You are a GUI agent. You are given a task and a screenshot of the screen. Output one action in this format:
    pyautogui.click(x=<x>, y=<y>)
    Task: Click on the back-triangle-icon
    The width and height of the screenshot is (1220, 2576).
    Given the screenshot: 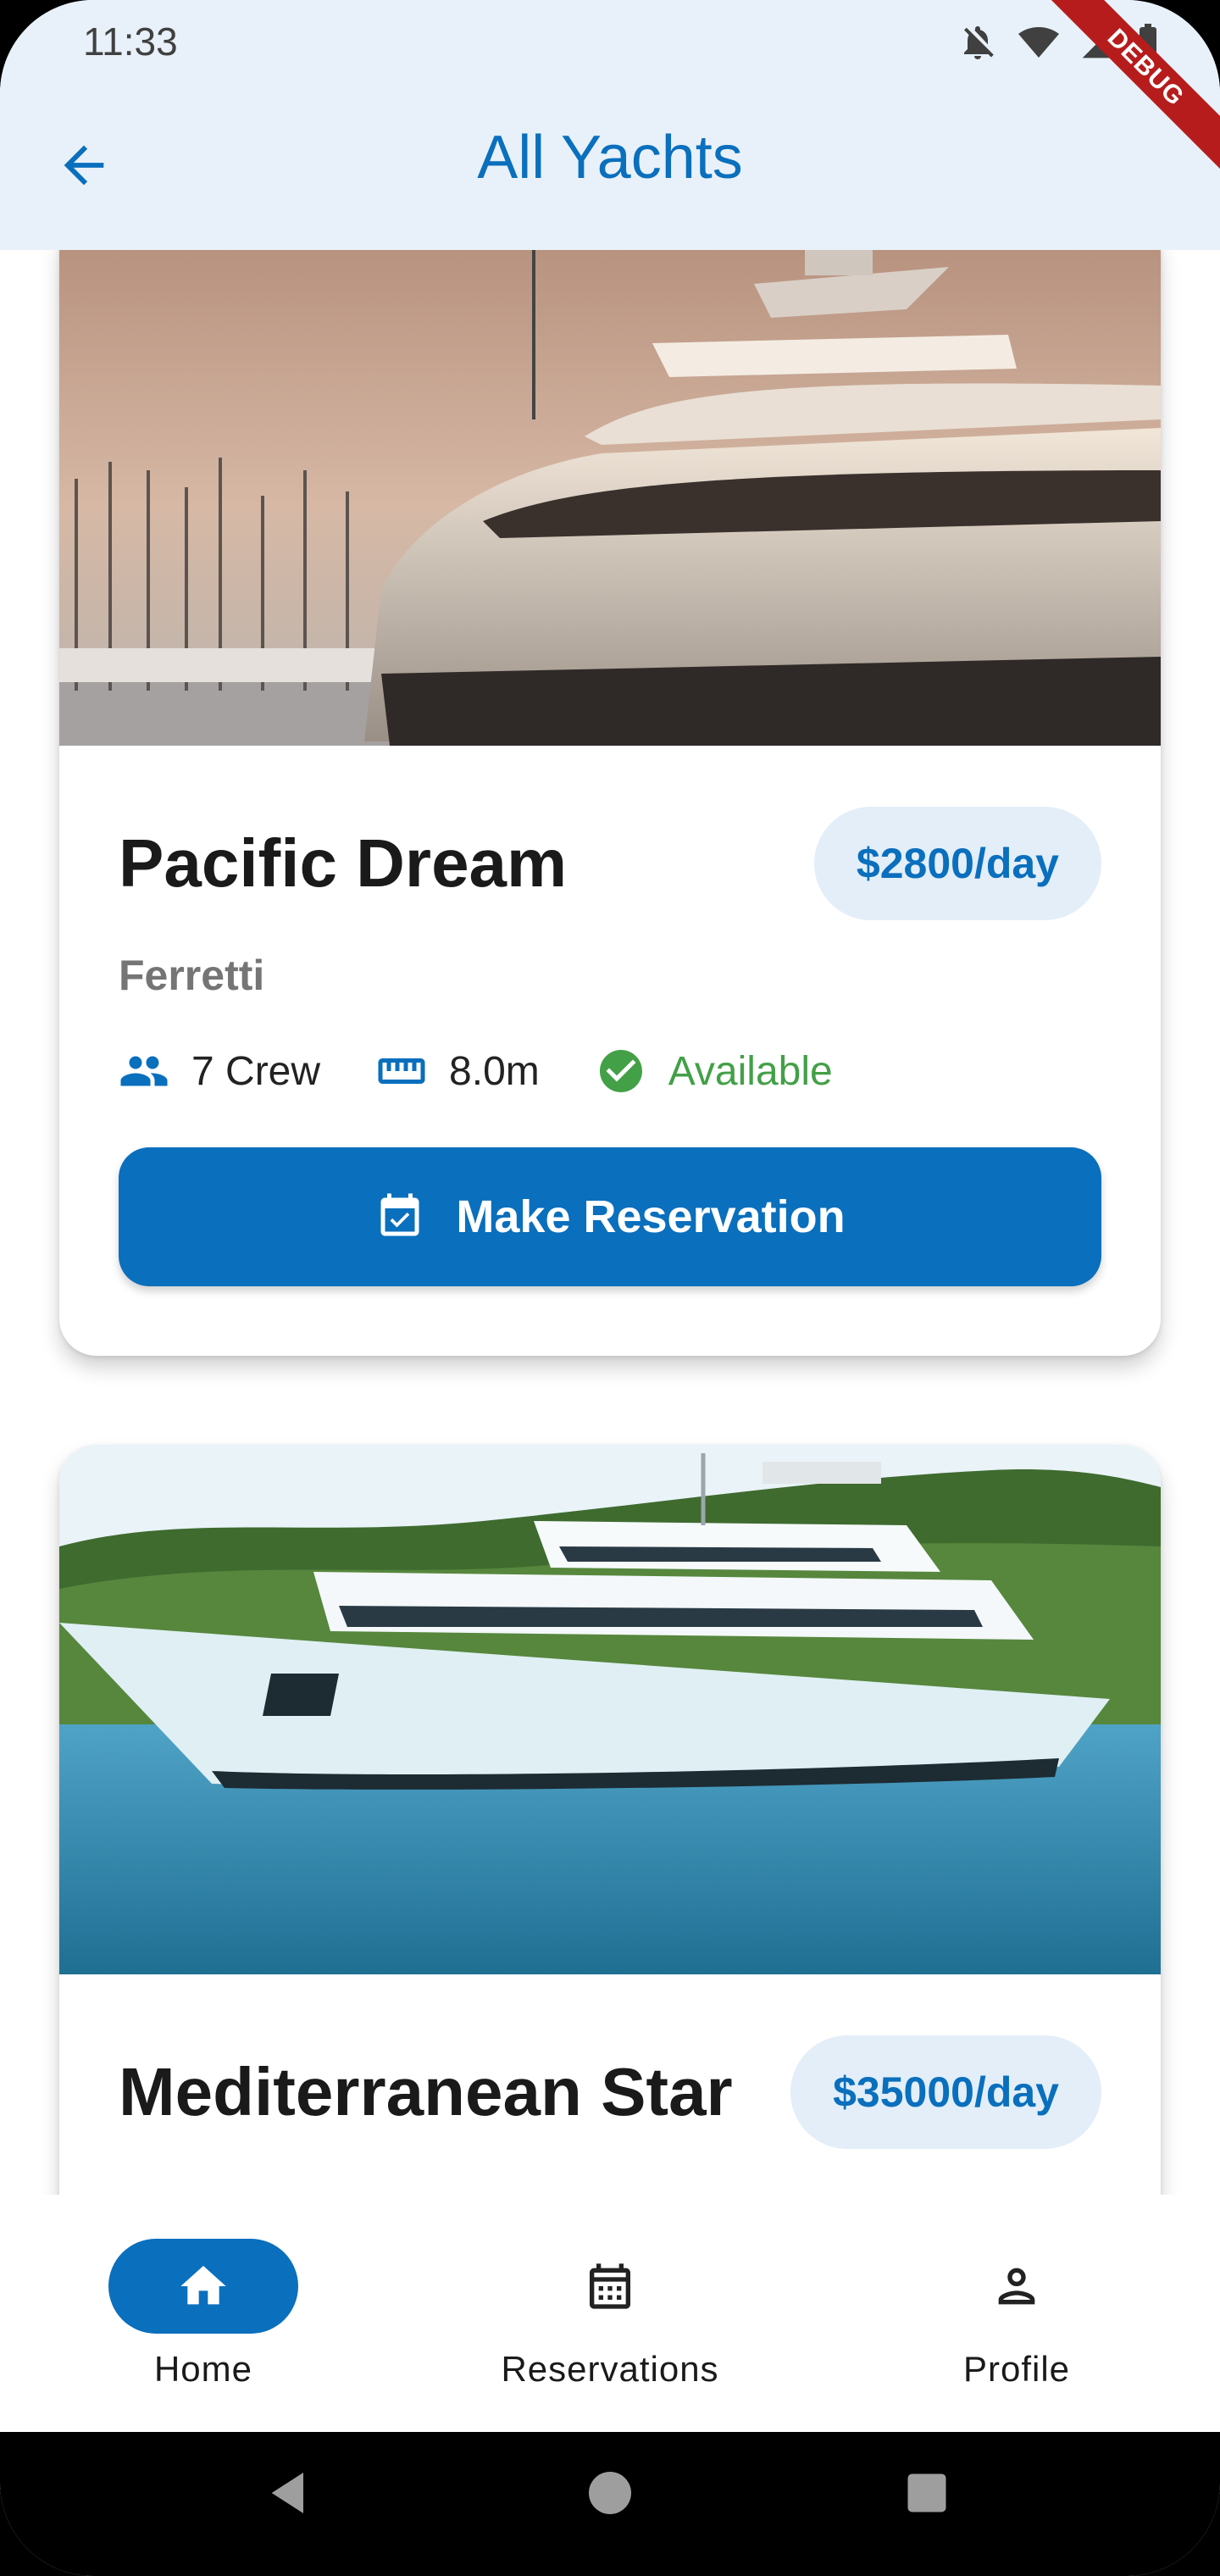 What is the action you would take?
    pyautogui.click(x=290, y=2493)
    